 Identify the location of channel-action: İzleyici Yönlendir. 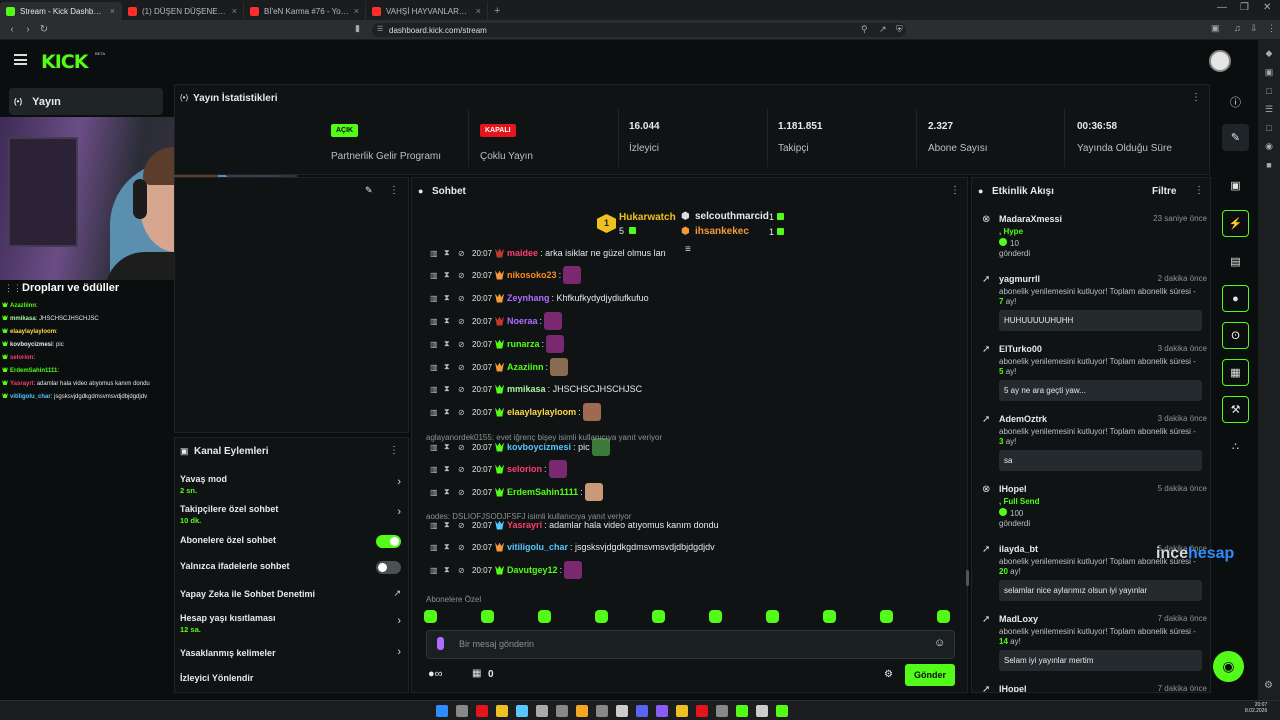
(292, 678).